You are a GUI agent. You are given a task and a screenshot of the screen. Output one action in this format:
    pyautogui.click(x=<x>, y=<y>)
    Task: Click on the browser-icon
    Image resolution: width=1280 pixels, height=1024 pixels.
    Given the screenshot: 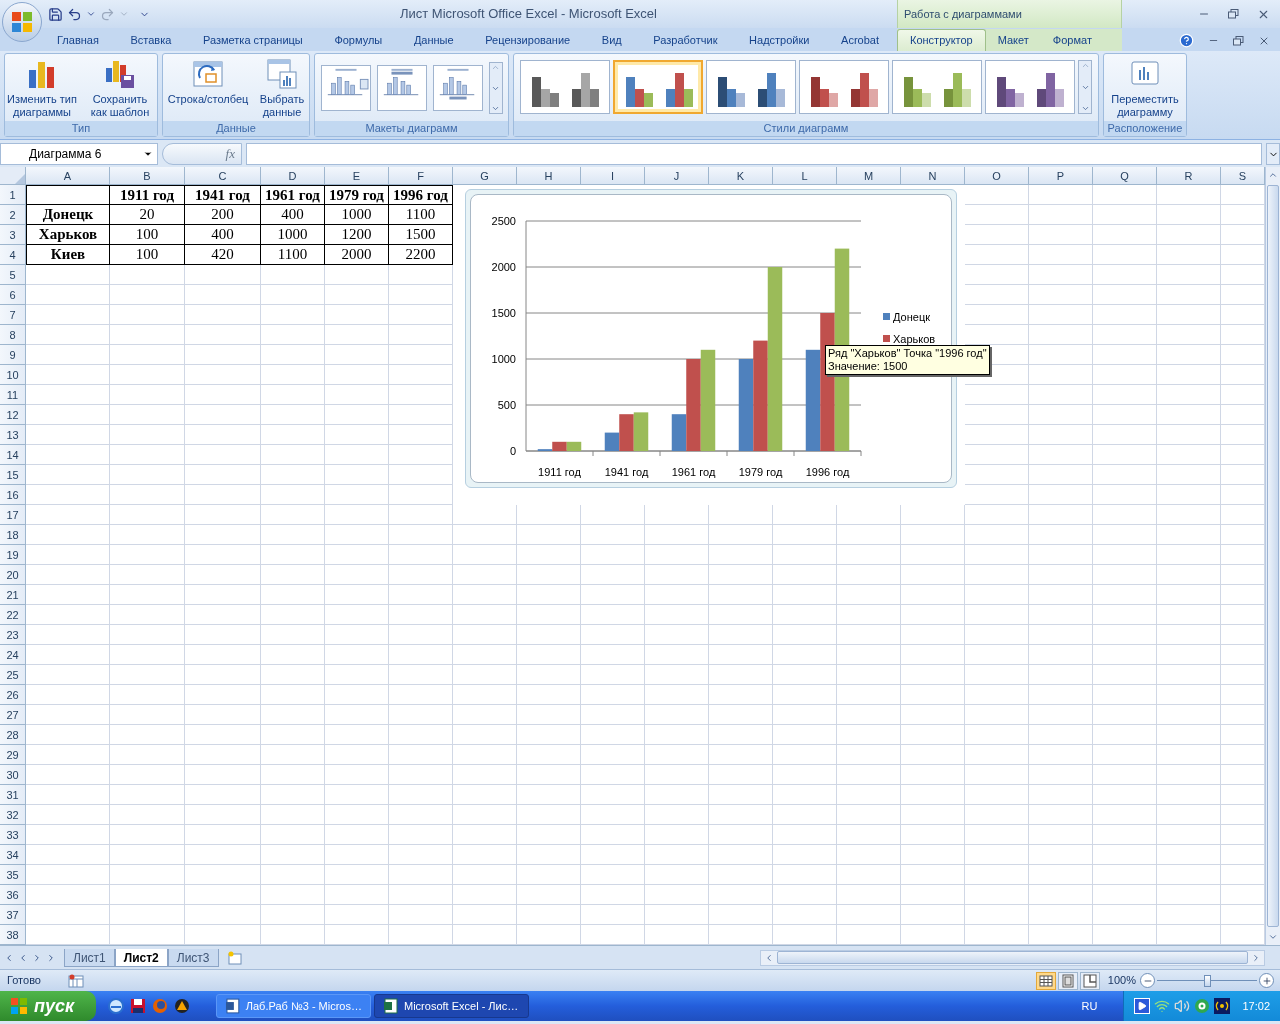 What is the action you would take?
    pyautogui.click(x=116, y=1006)
    